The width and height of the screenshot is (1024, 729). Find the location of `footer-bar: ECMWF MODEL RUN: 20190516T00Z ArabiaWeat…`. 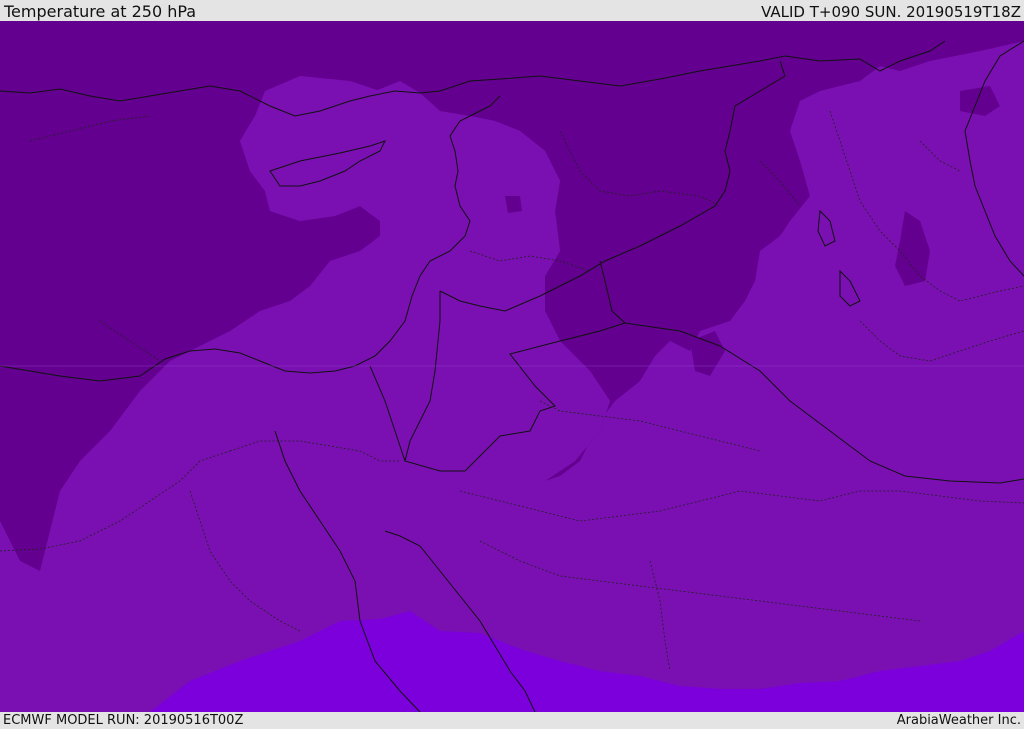

footer-bar: ECMWF MODEL RUN: 20190516T00Z ArabiaWeat… is located at coordinates (512, 720).